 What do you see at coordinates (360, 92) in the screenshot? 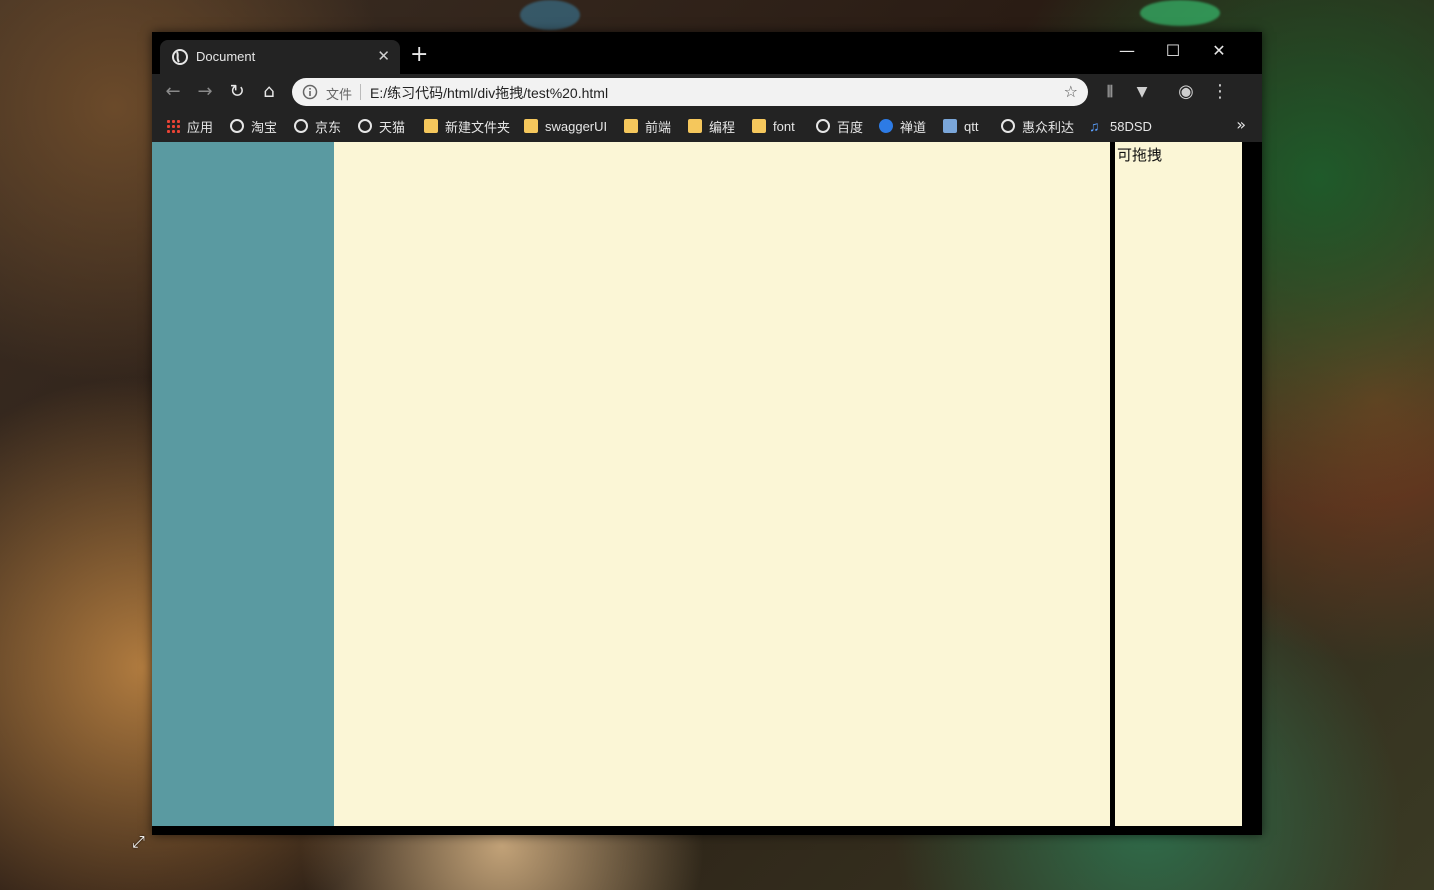
I see `address-separator` at bounding box center [360, 92].